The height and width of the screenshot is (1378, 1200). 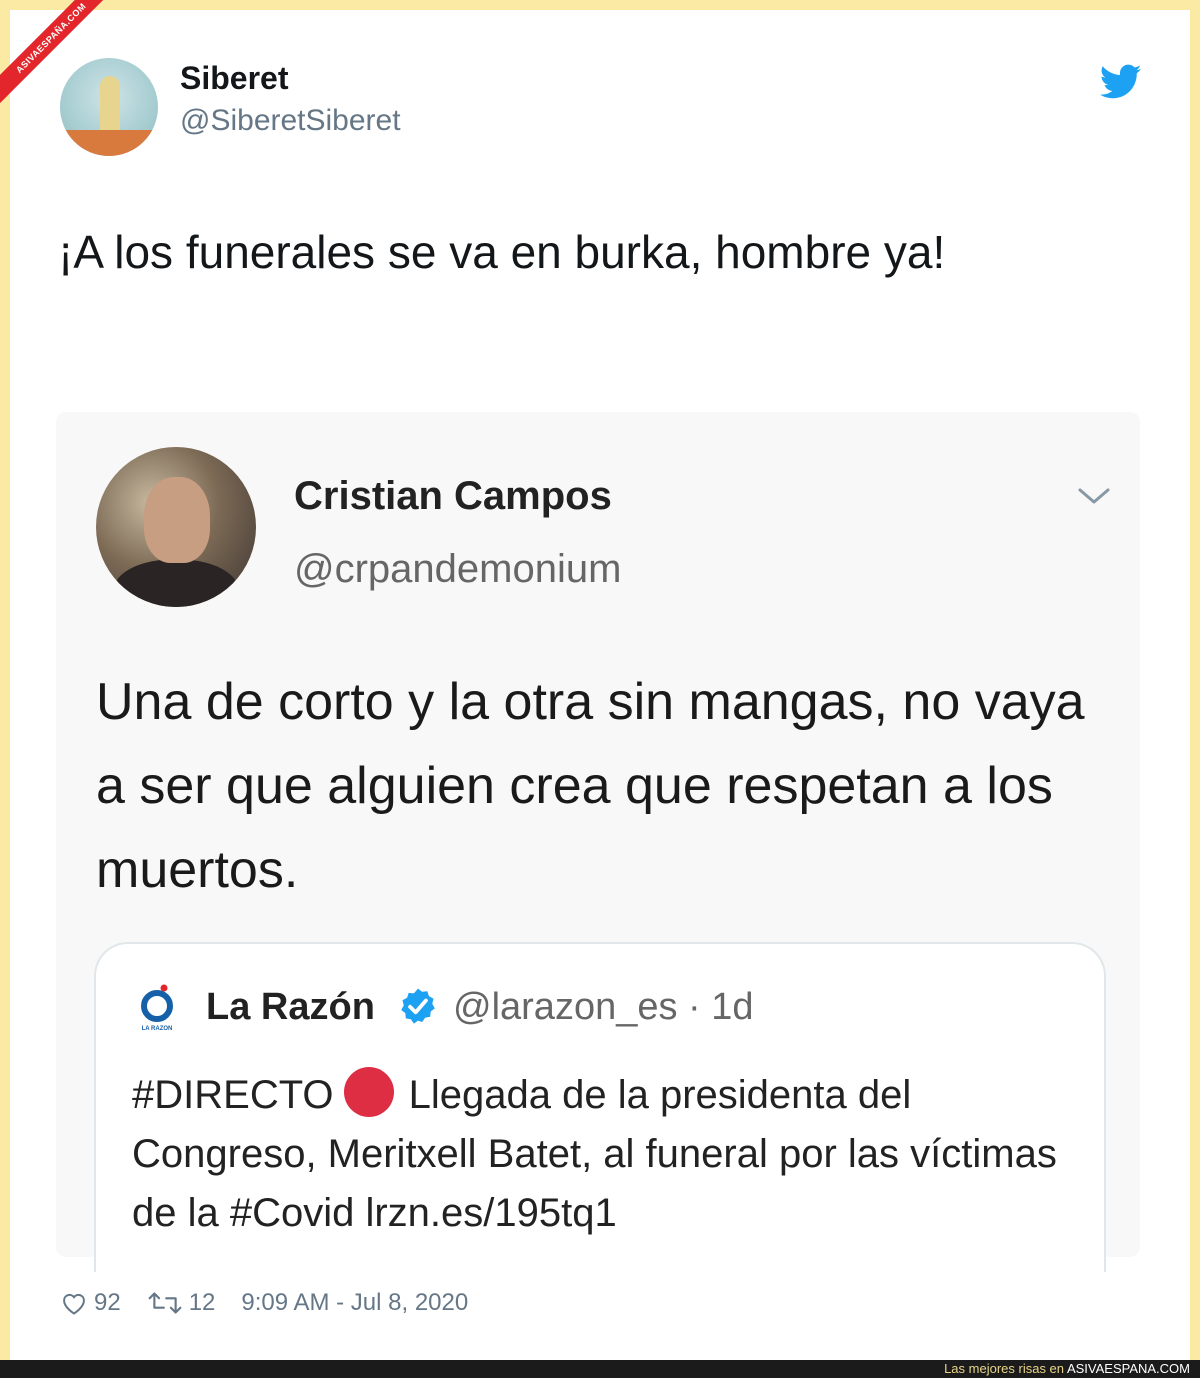 What do you see at coordinates (290, 121) in the screenshot?
I see `author-handle: @SiberetSiberet` at bounding box center [290, 121].